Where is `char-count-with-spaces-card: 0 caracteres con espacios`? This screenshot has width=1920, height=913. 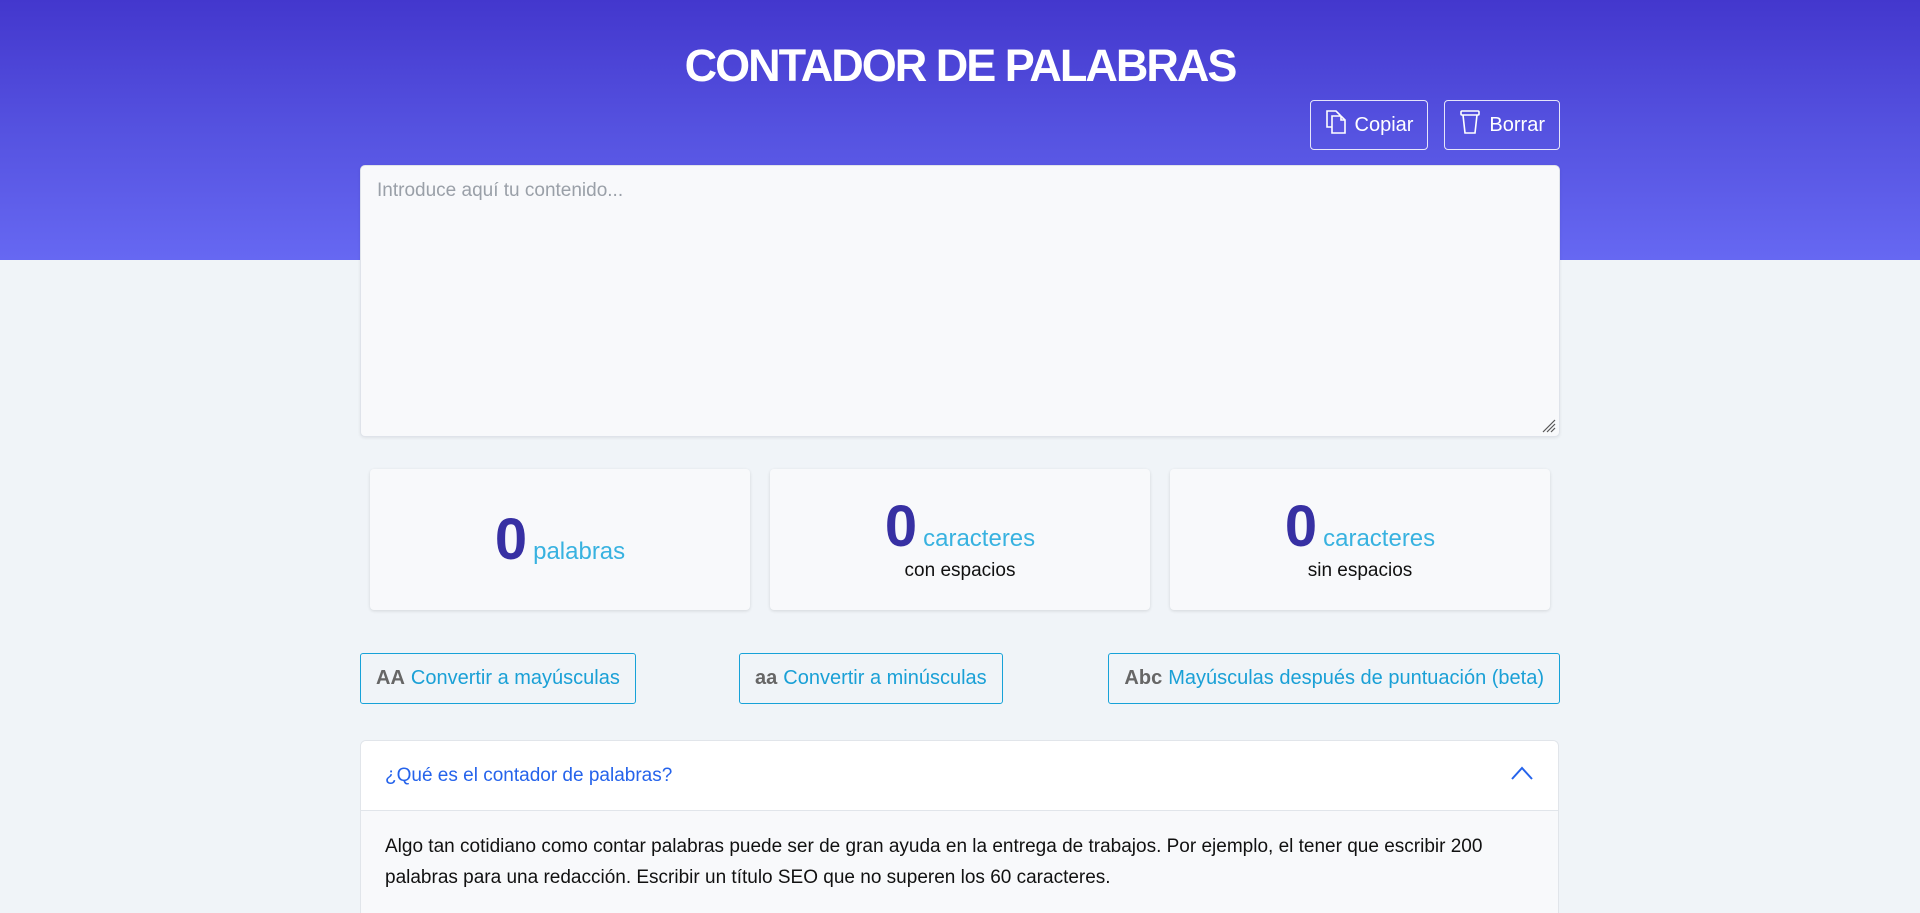 char-count-with-spaces-card: 0 caracteres con espacios is located at coordinates (960, 539).